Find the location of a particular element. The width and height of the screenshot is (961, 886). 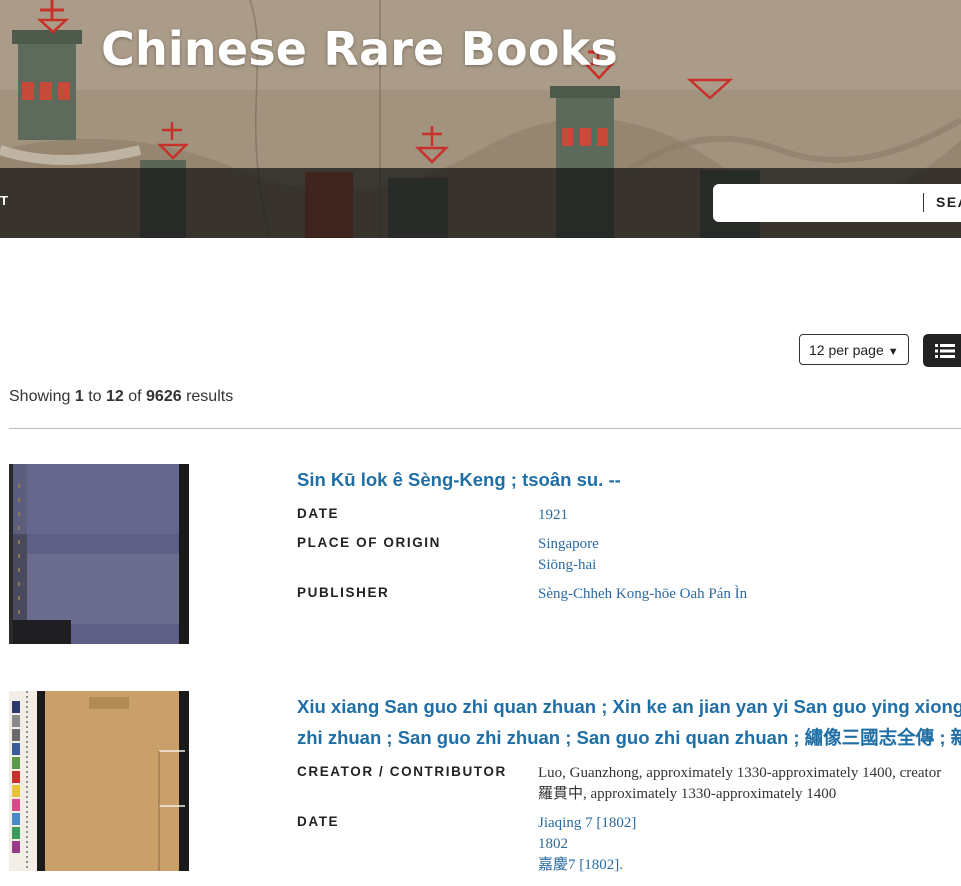

search-button: SEA is located at coordinates (948, 202).